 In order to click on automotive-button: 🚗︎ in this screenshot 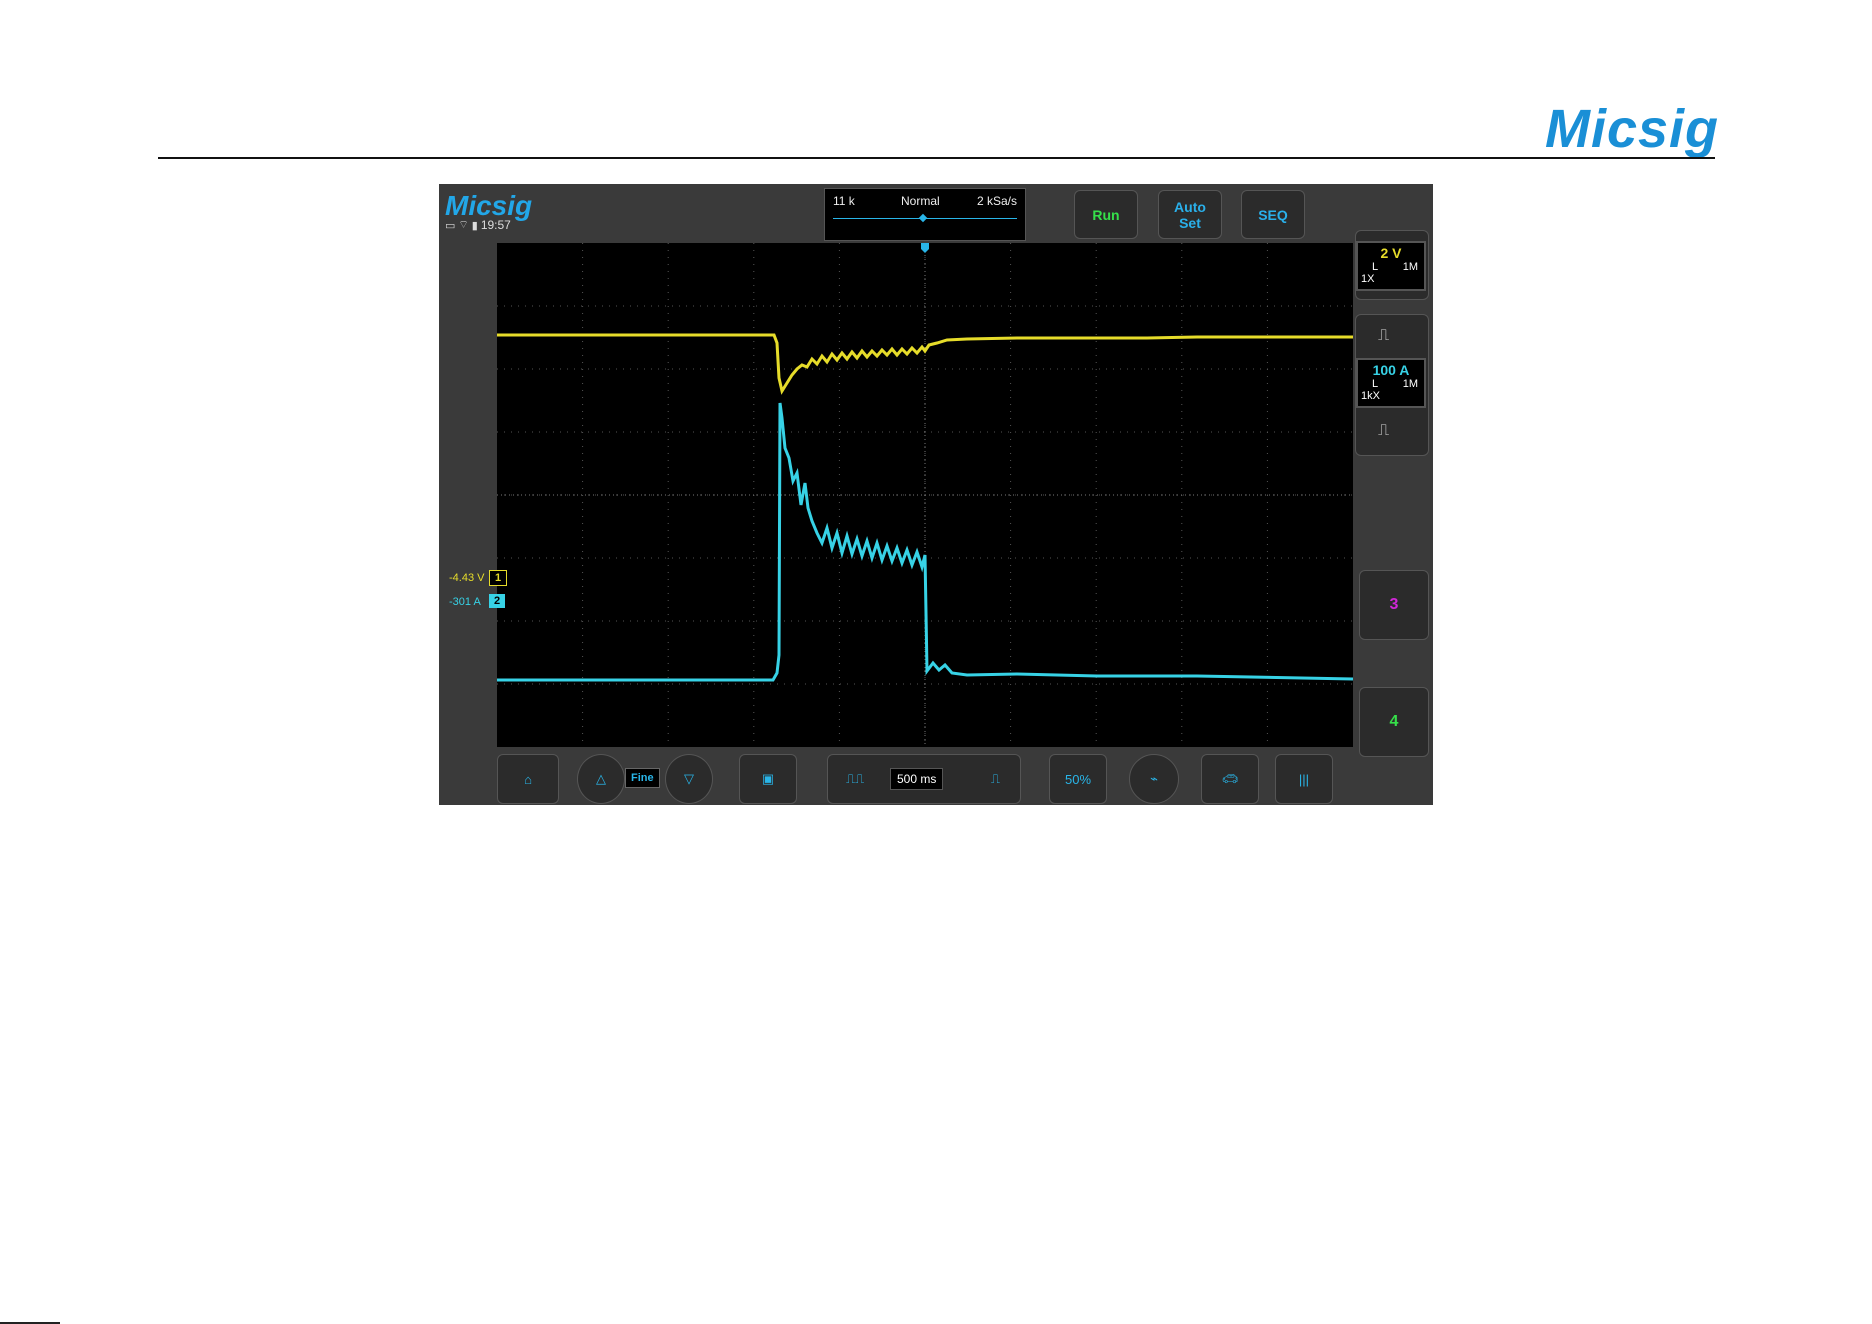, I will do `click(1230, 779)`.